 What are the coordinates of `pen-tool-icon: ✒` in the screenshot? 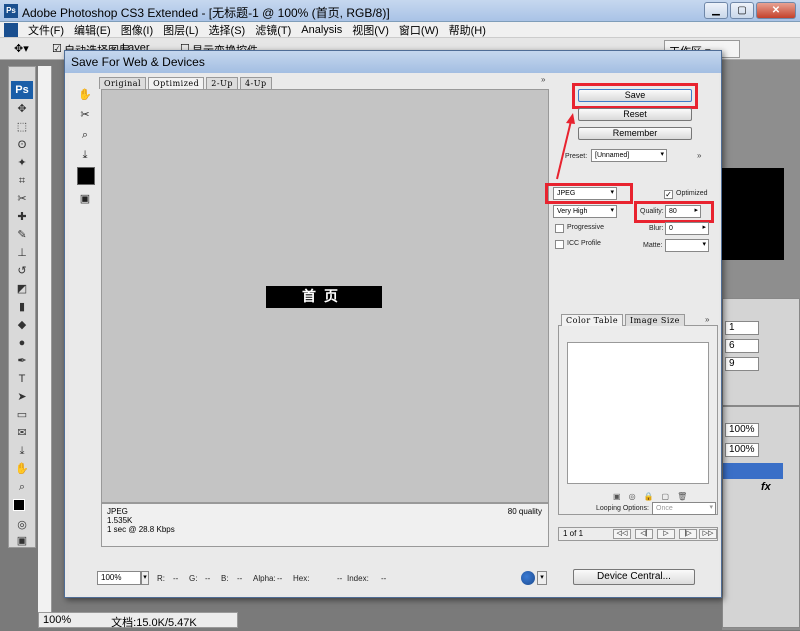 It's located at (22, 361).